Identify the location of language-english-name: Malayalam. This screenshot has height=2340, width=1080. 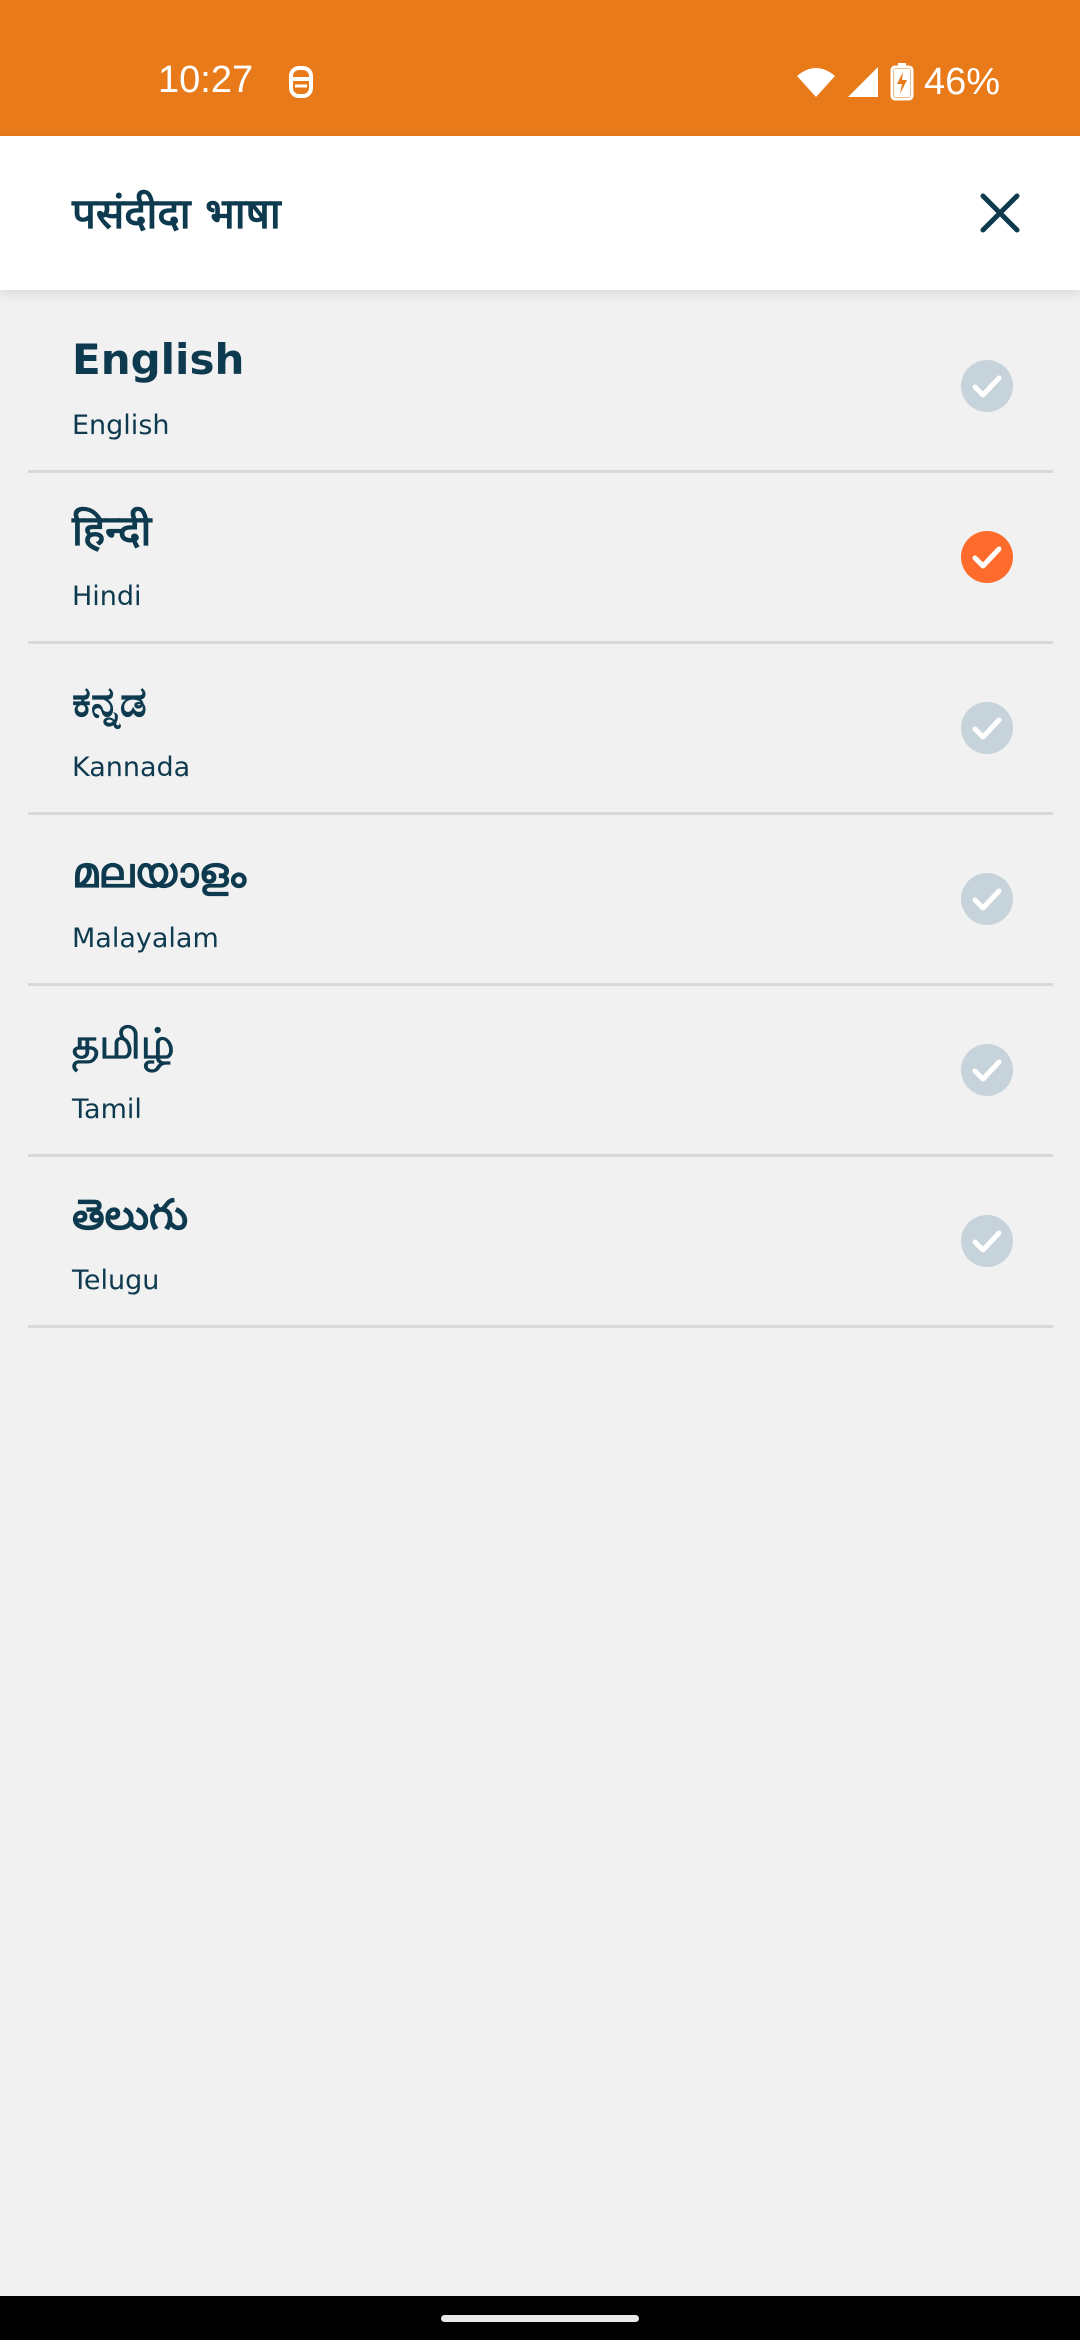
(145, 938).